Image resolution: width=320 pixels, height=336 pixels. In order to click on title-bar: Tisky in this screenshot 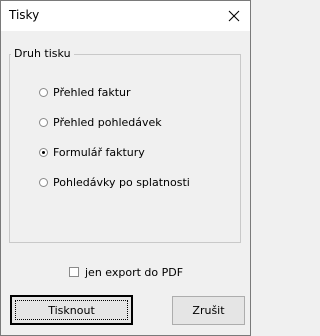, I will do `click(125, 16)`.